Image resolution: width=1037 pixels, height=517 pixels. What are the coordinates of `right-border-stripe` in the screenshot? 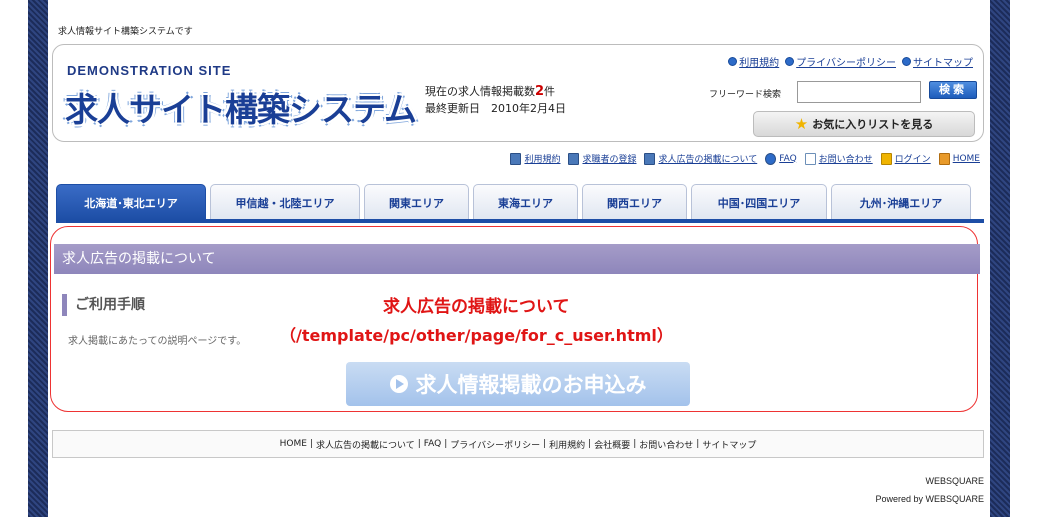 It's located at (1000, 258).